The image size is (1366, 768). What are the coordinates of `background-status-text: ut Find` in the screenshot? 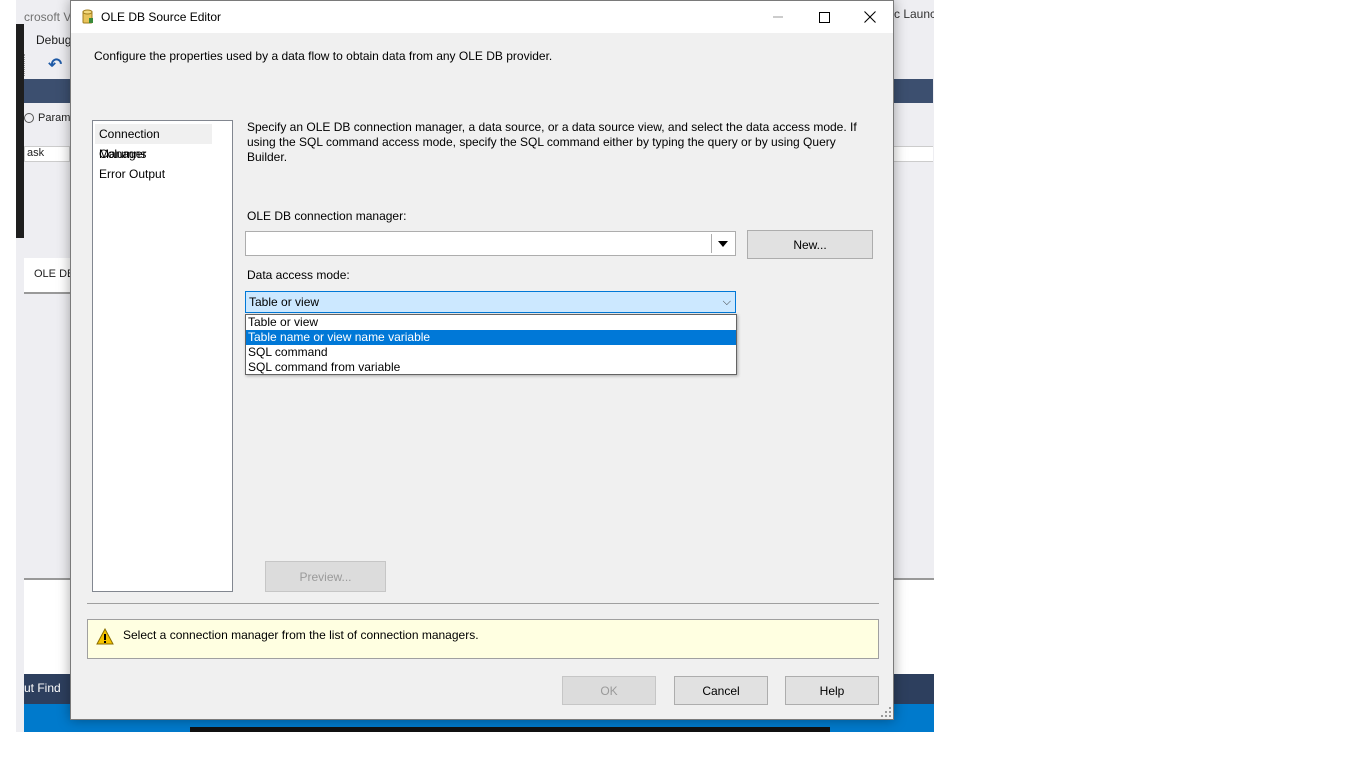 It's located at (42, 688).